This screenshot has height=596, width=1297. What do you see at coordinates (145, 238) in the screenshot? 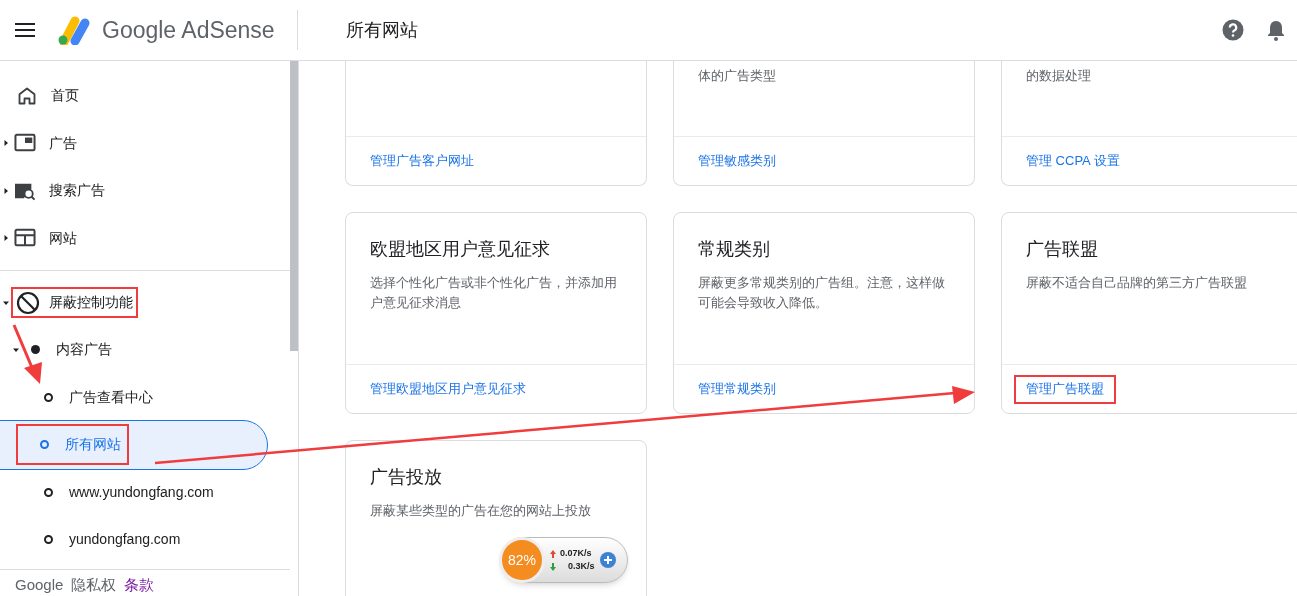
I see `nav-item: 网站` at bounding box center [145, 238].